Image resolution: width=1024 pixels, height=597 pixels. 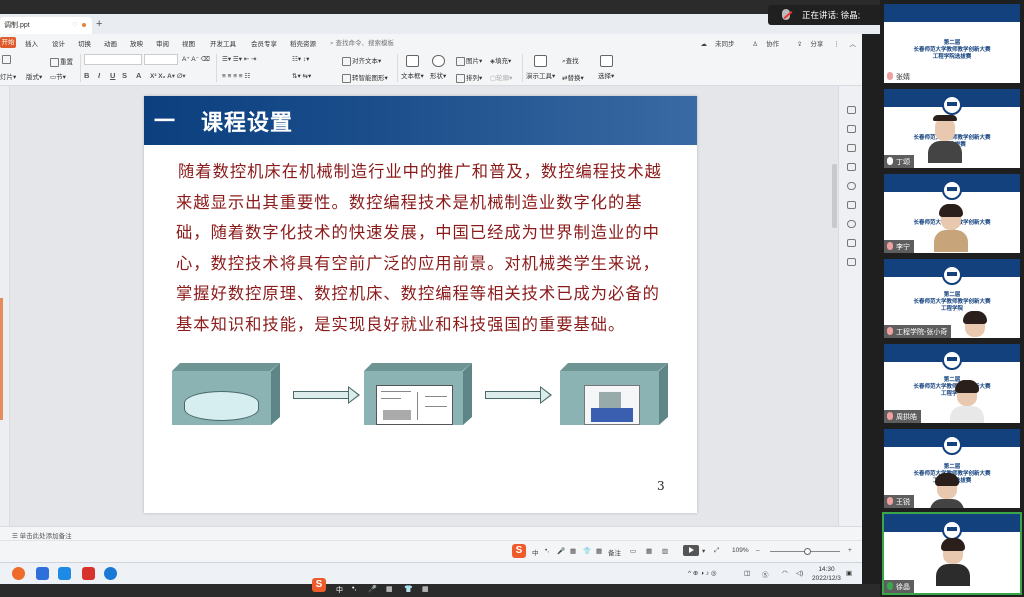 What do you see at coordinates (850, 550) in the screenshot?
I see `zoom-in-icon: +` at bounding box center [850, 550].